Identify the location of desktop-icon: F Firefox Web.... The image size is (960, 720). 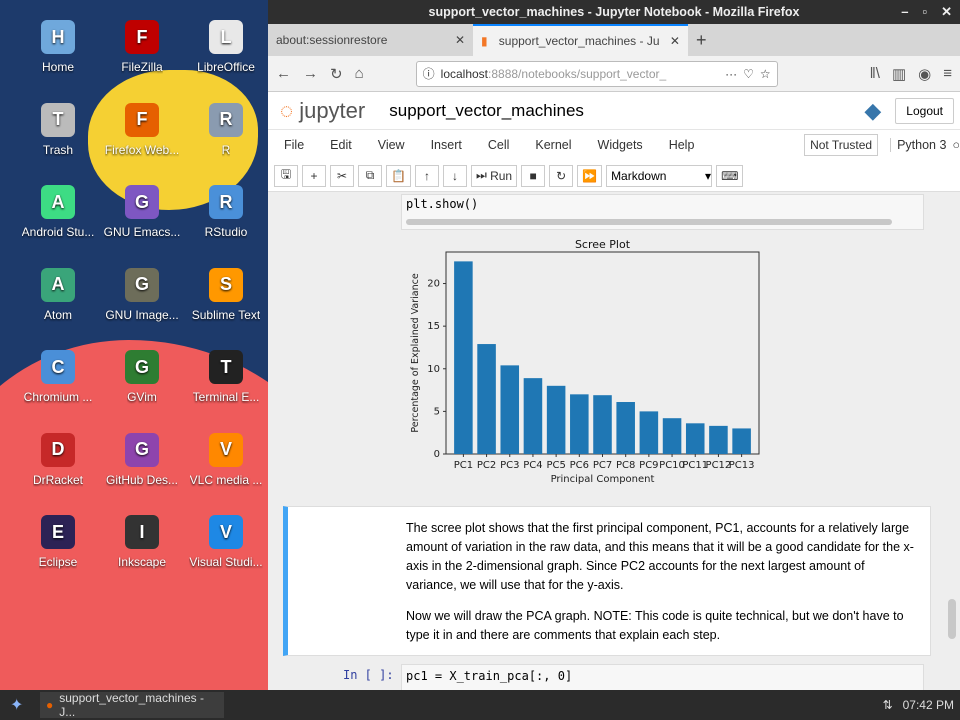
(142, 144).